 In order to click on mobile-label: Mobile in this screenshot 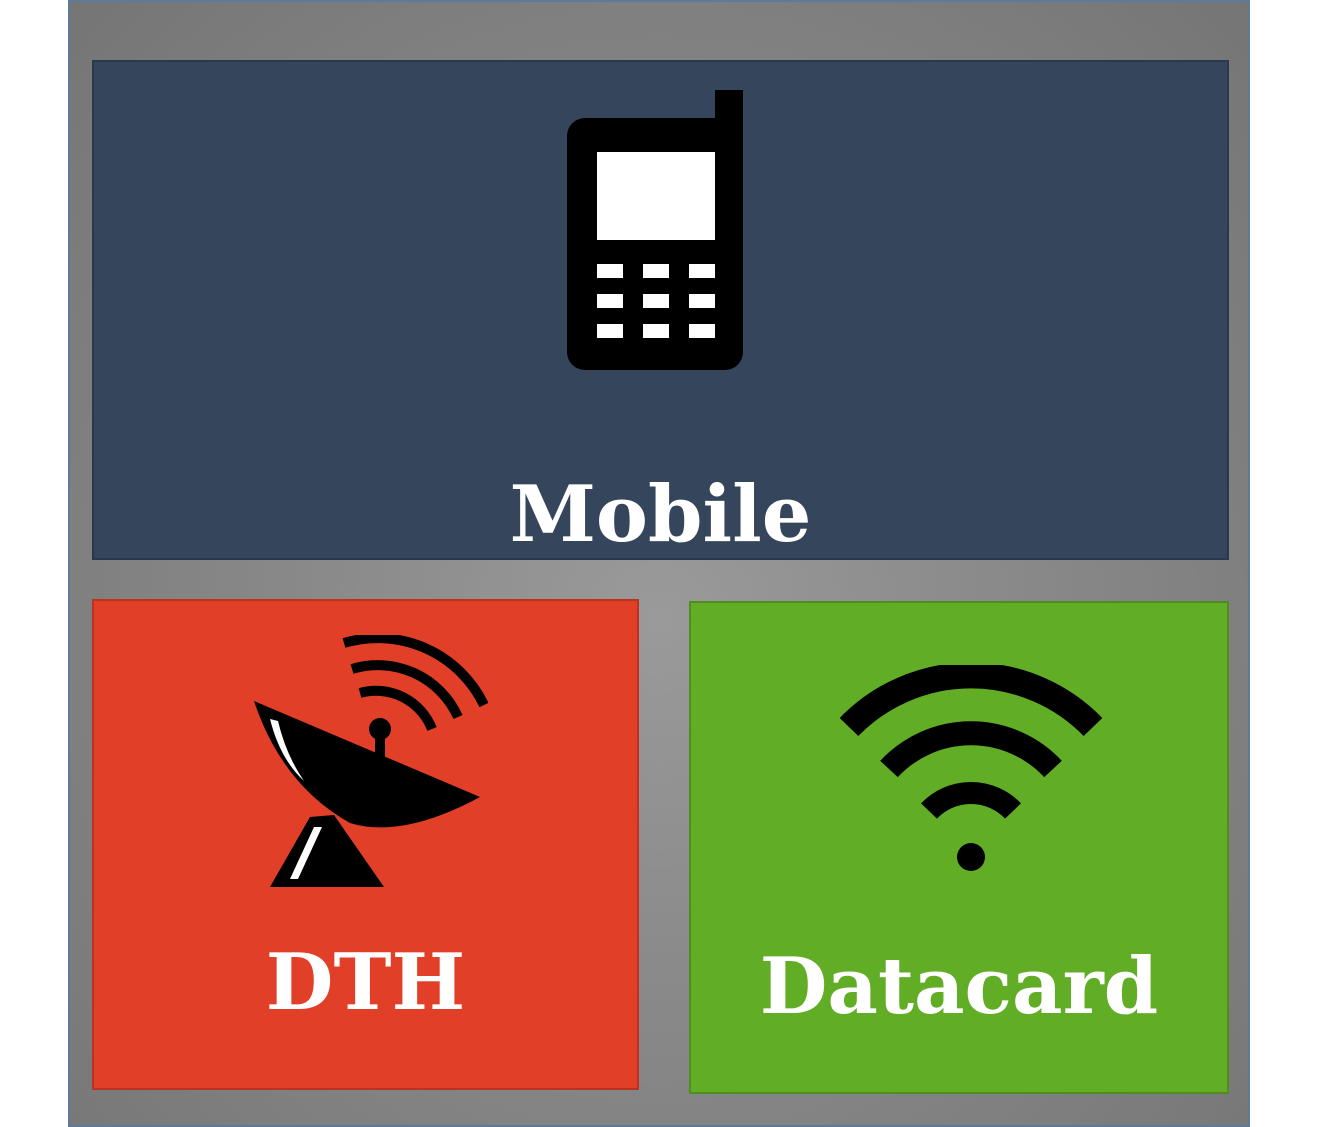, I will do `click(660, 514)`.